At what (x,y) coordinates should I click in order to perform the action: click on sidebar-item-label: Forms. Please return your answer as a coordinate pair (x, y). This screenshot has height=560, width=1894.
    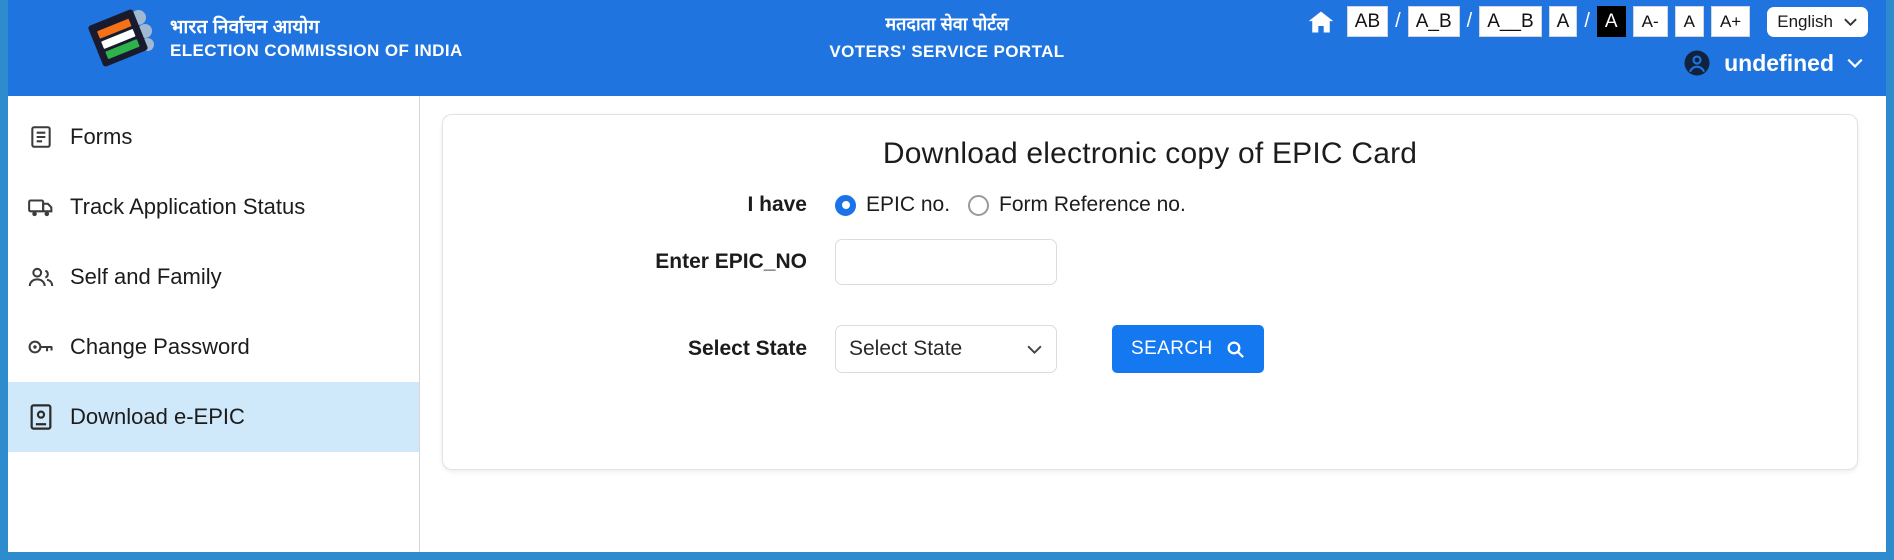
    Looking at the image, I should click on (101, 136).